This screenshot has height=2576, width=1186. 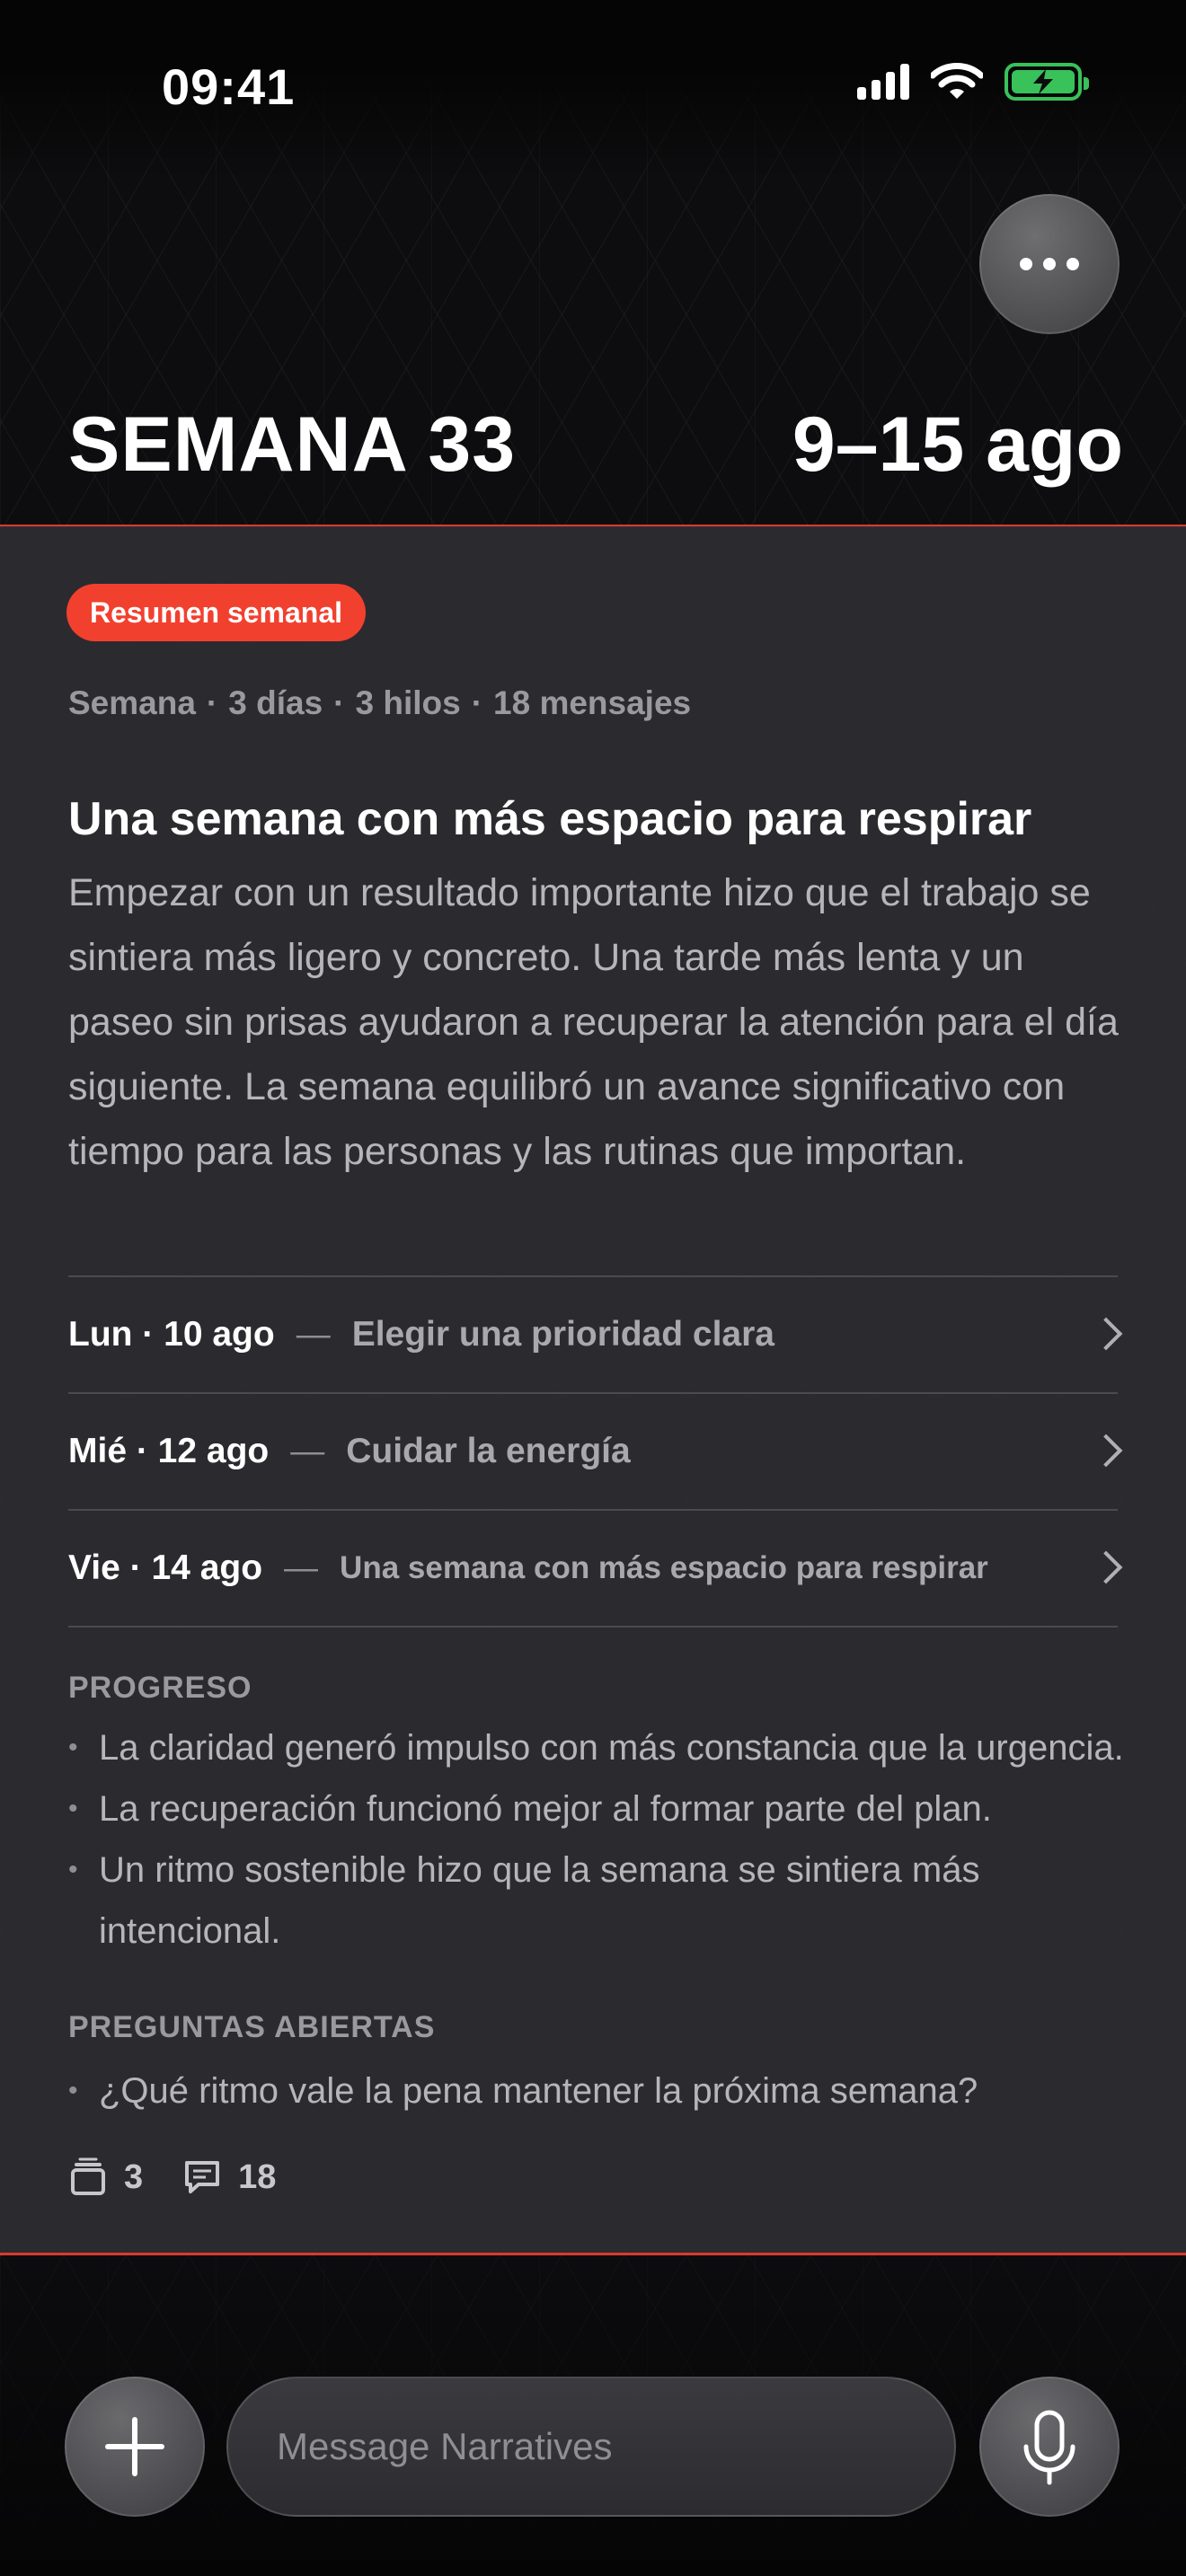 What do you see at coordinates (252, 2027) in the screenshot?
I see `open-questions-heading: PREGUNTAS ABIERTAS` at bounding box center [252, 2027].